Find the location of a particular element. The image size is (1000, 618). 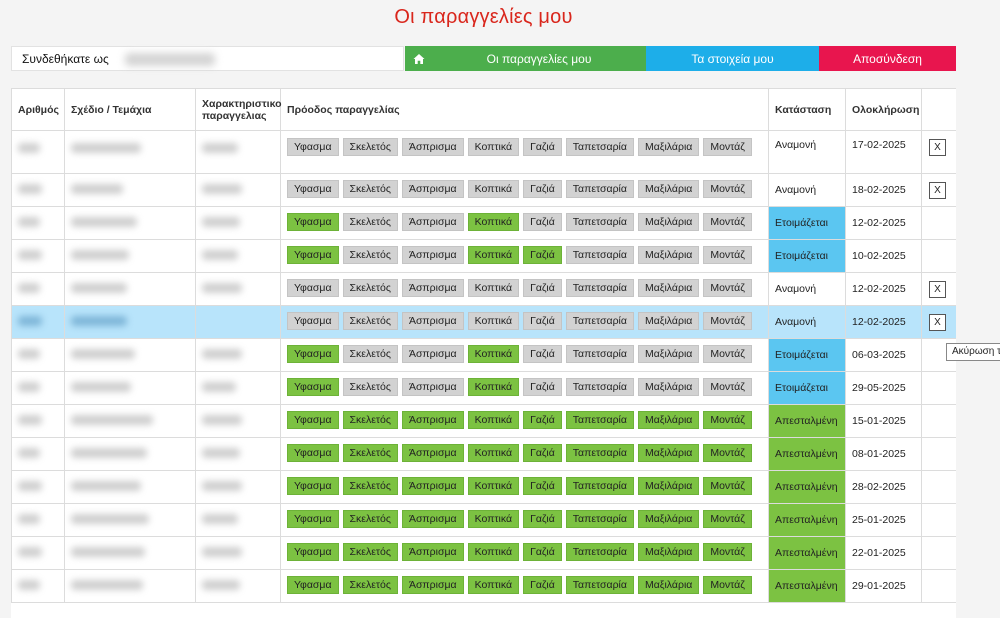

column-header-status: Κατάσταση is located at coordinates (807, 109).